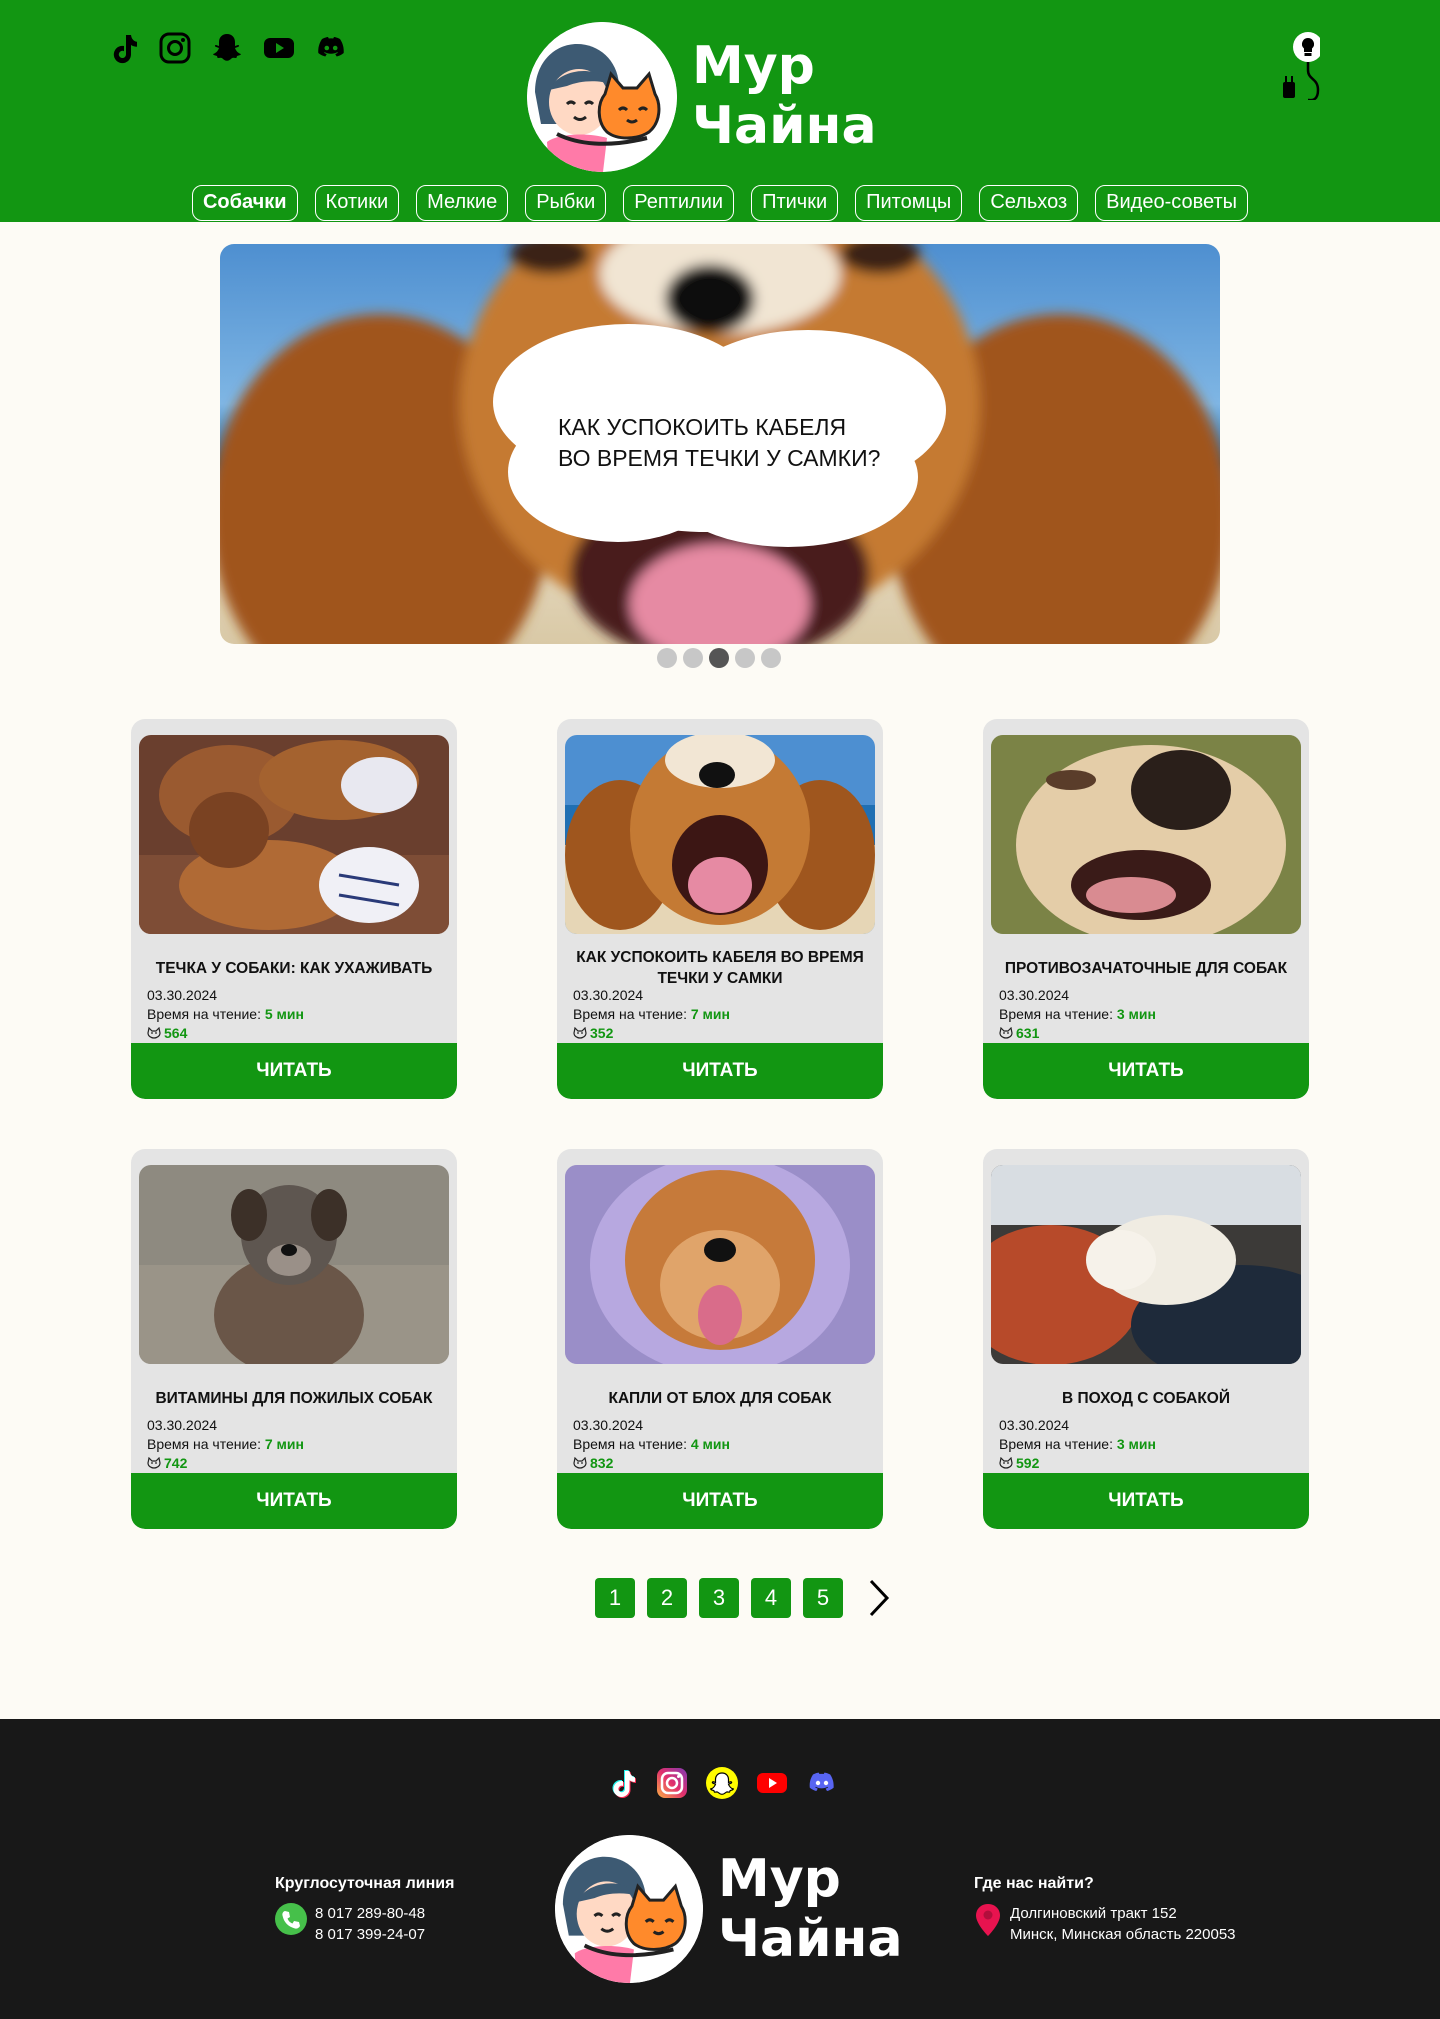 The image size is (1440, 2019). What do you see at coordinates (1123, 1934) in the screenshot?
I see `address-line-2: Минск, Минская область 220053` at bounding box center [1123, 1934].